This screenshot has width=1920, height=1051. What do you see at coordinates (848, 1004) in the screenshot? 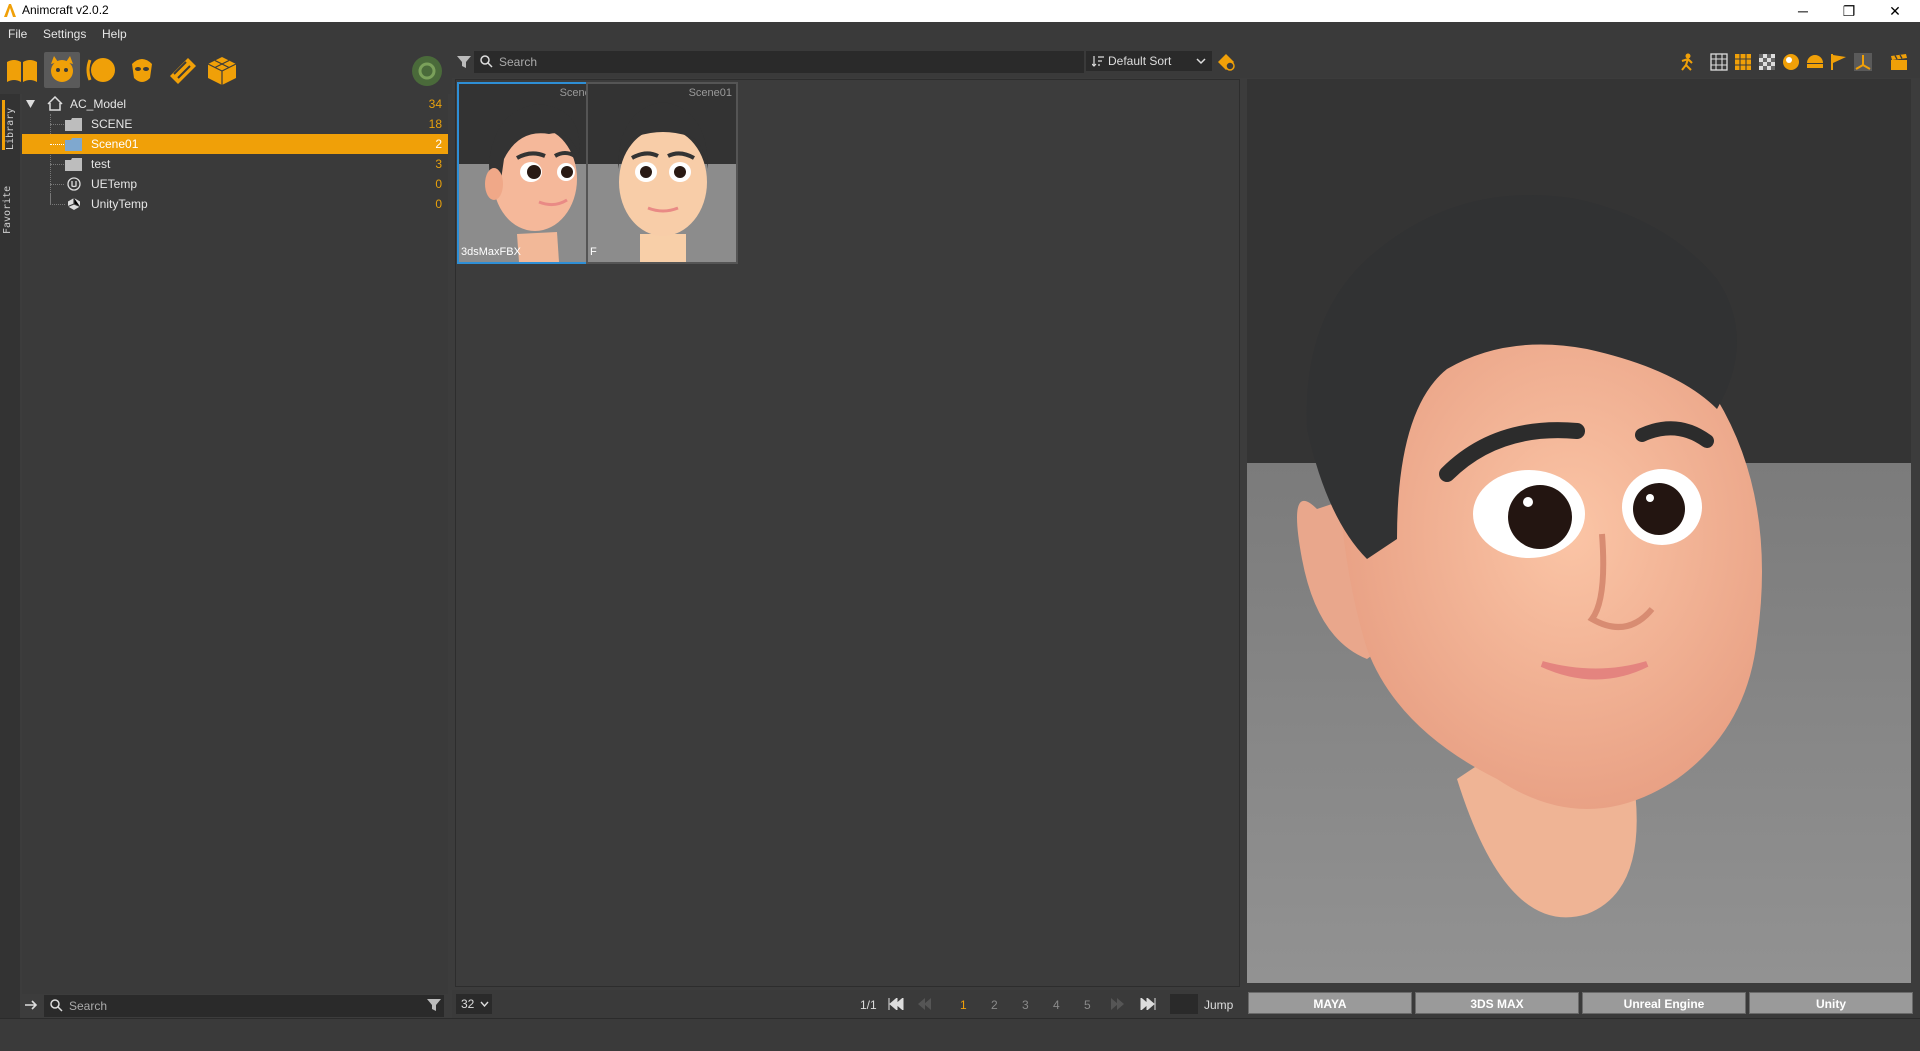
I see `pagination-bar: 32 1/1 1 2 3 4 5 Jump` at bounding box center [848, 1004].